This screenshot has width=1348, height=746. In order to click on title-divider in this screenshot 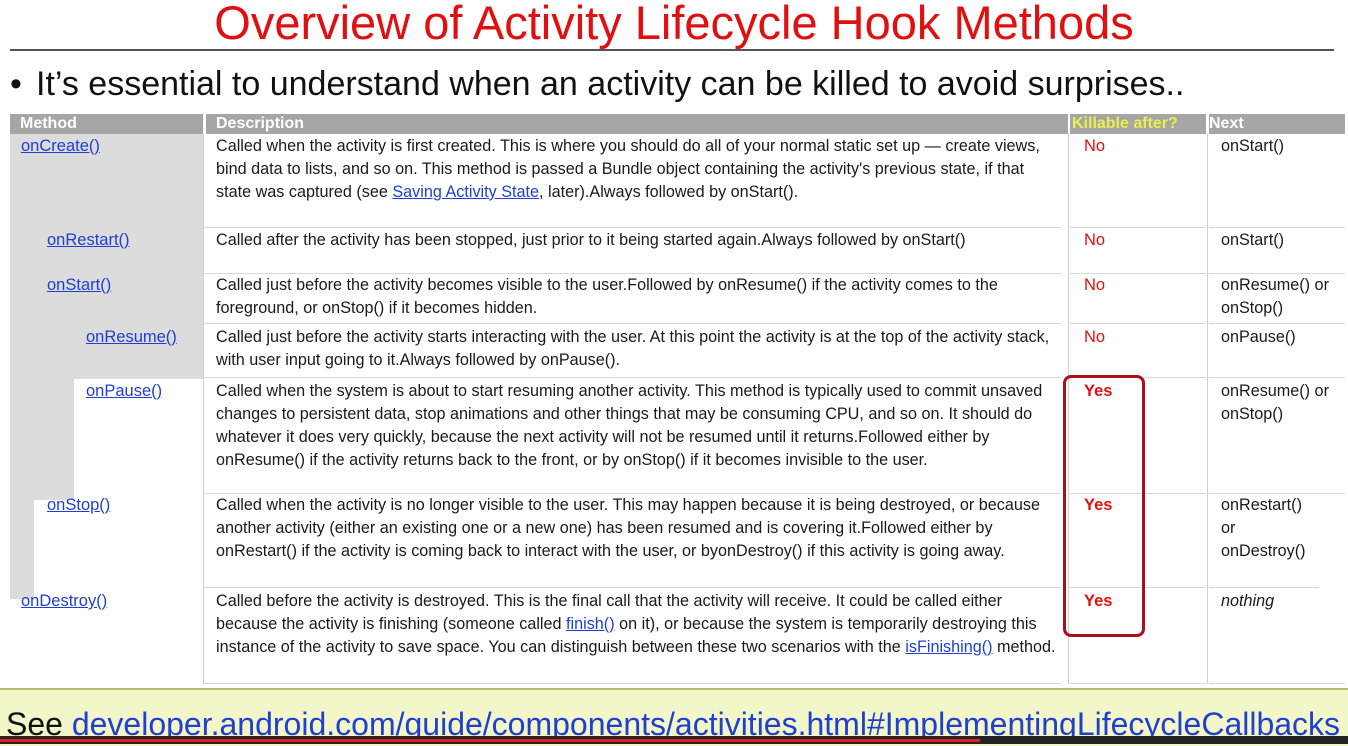, I will do `click(672, 50)`.